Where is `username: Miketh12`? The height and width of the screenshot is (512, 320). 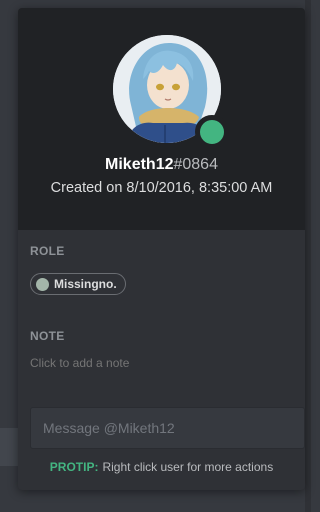
username: Miketh12 is located at coordinates (139, 164).